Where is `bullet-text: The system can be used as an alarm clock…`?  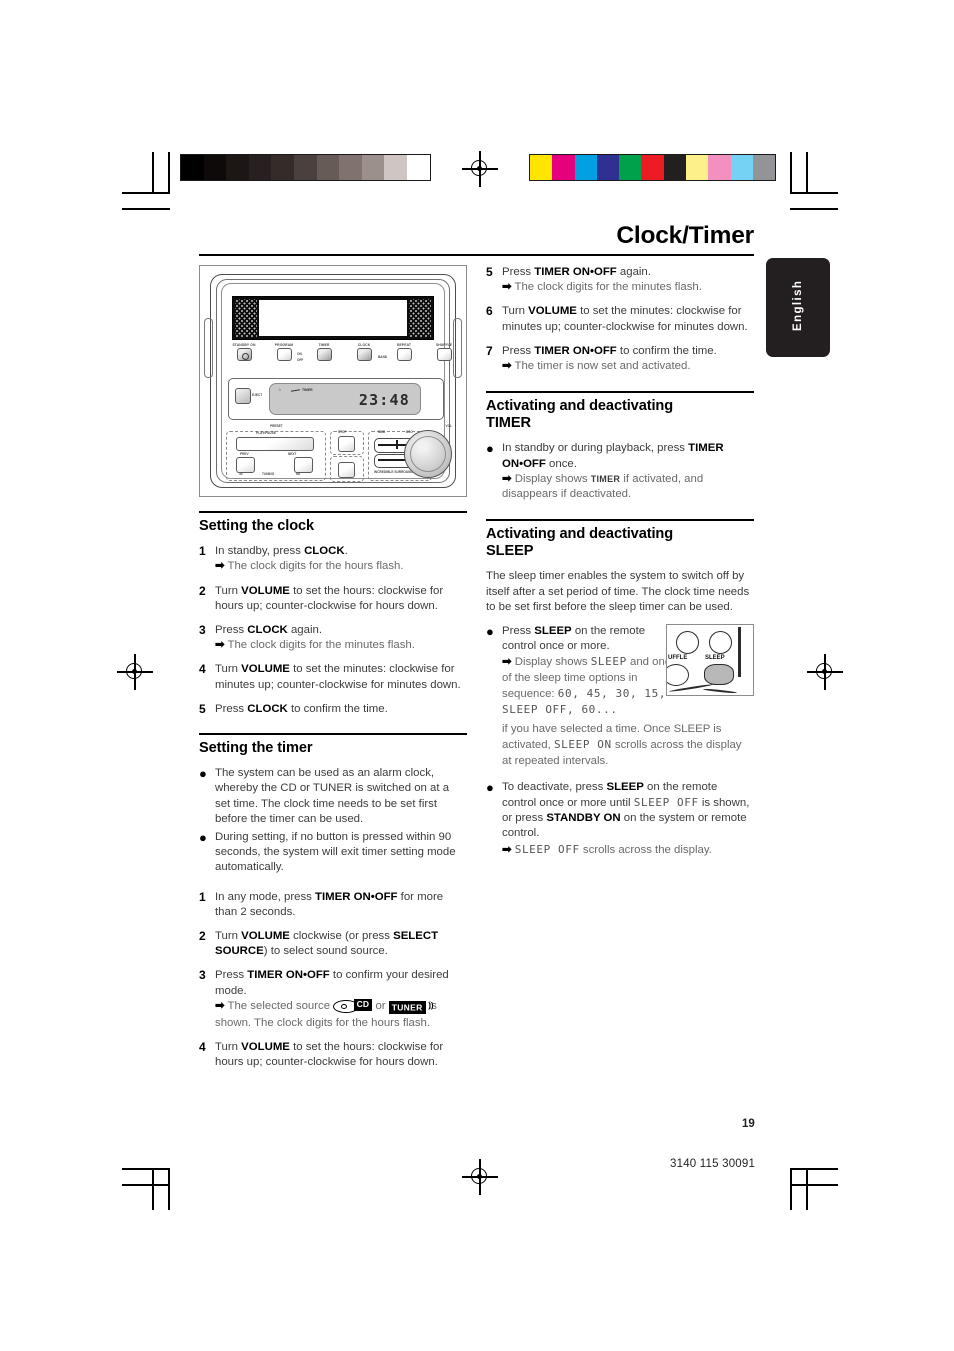
bullet-text: The system can be used as an alarm clock… is located at coordinates (332, 796).